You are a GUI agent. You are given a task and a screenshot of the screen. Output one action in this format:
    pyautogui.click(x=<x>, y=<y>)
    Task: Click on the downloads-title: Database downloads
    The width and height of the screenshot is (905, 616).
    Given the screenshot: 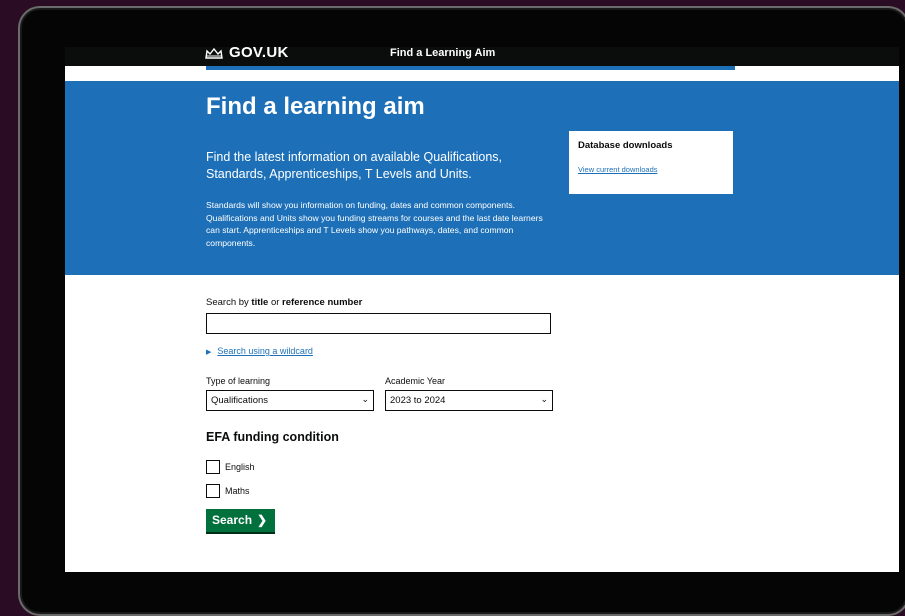 What is the action you would take?
    pyautogui.click(x=625, y=145)
    